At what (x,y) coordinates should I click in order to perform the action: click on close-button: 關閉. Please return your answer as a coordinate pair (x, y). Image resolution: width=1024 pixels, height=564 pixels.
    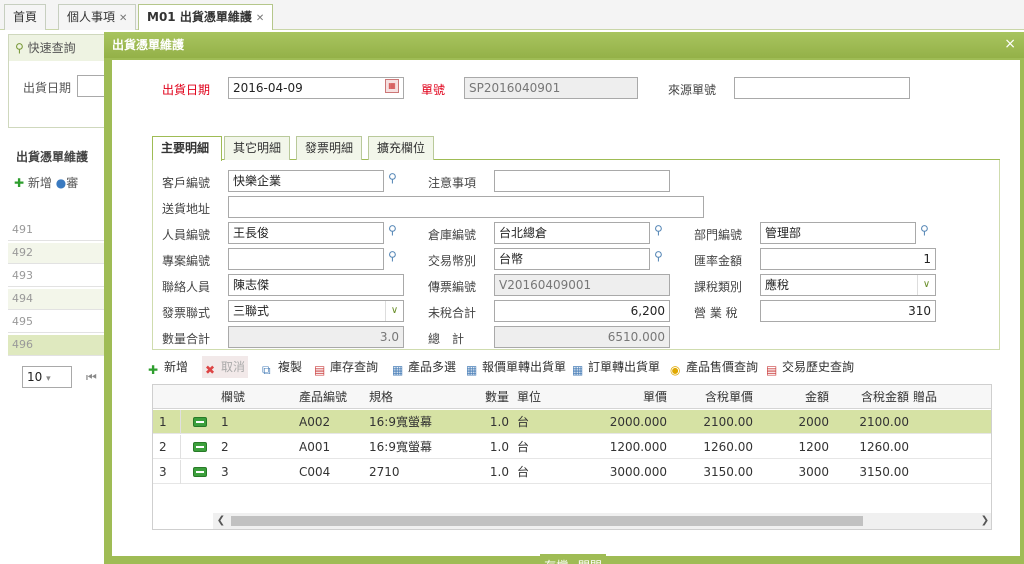
    Looking at the image, I should click on (590, 561).